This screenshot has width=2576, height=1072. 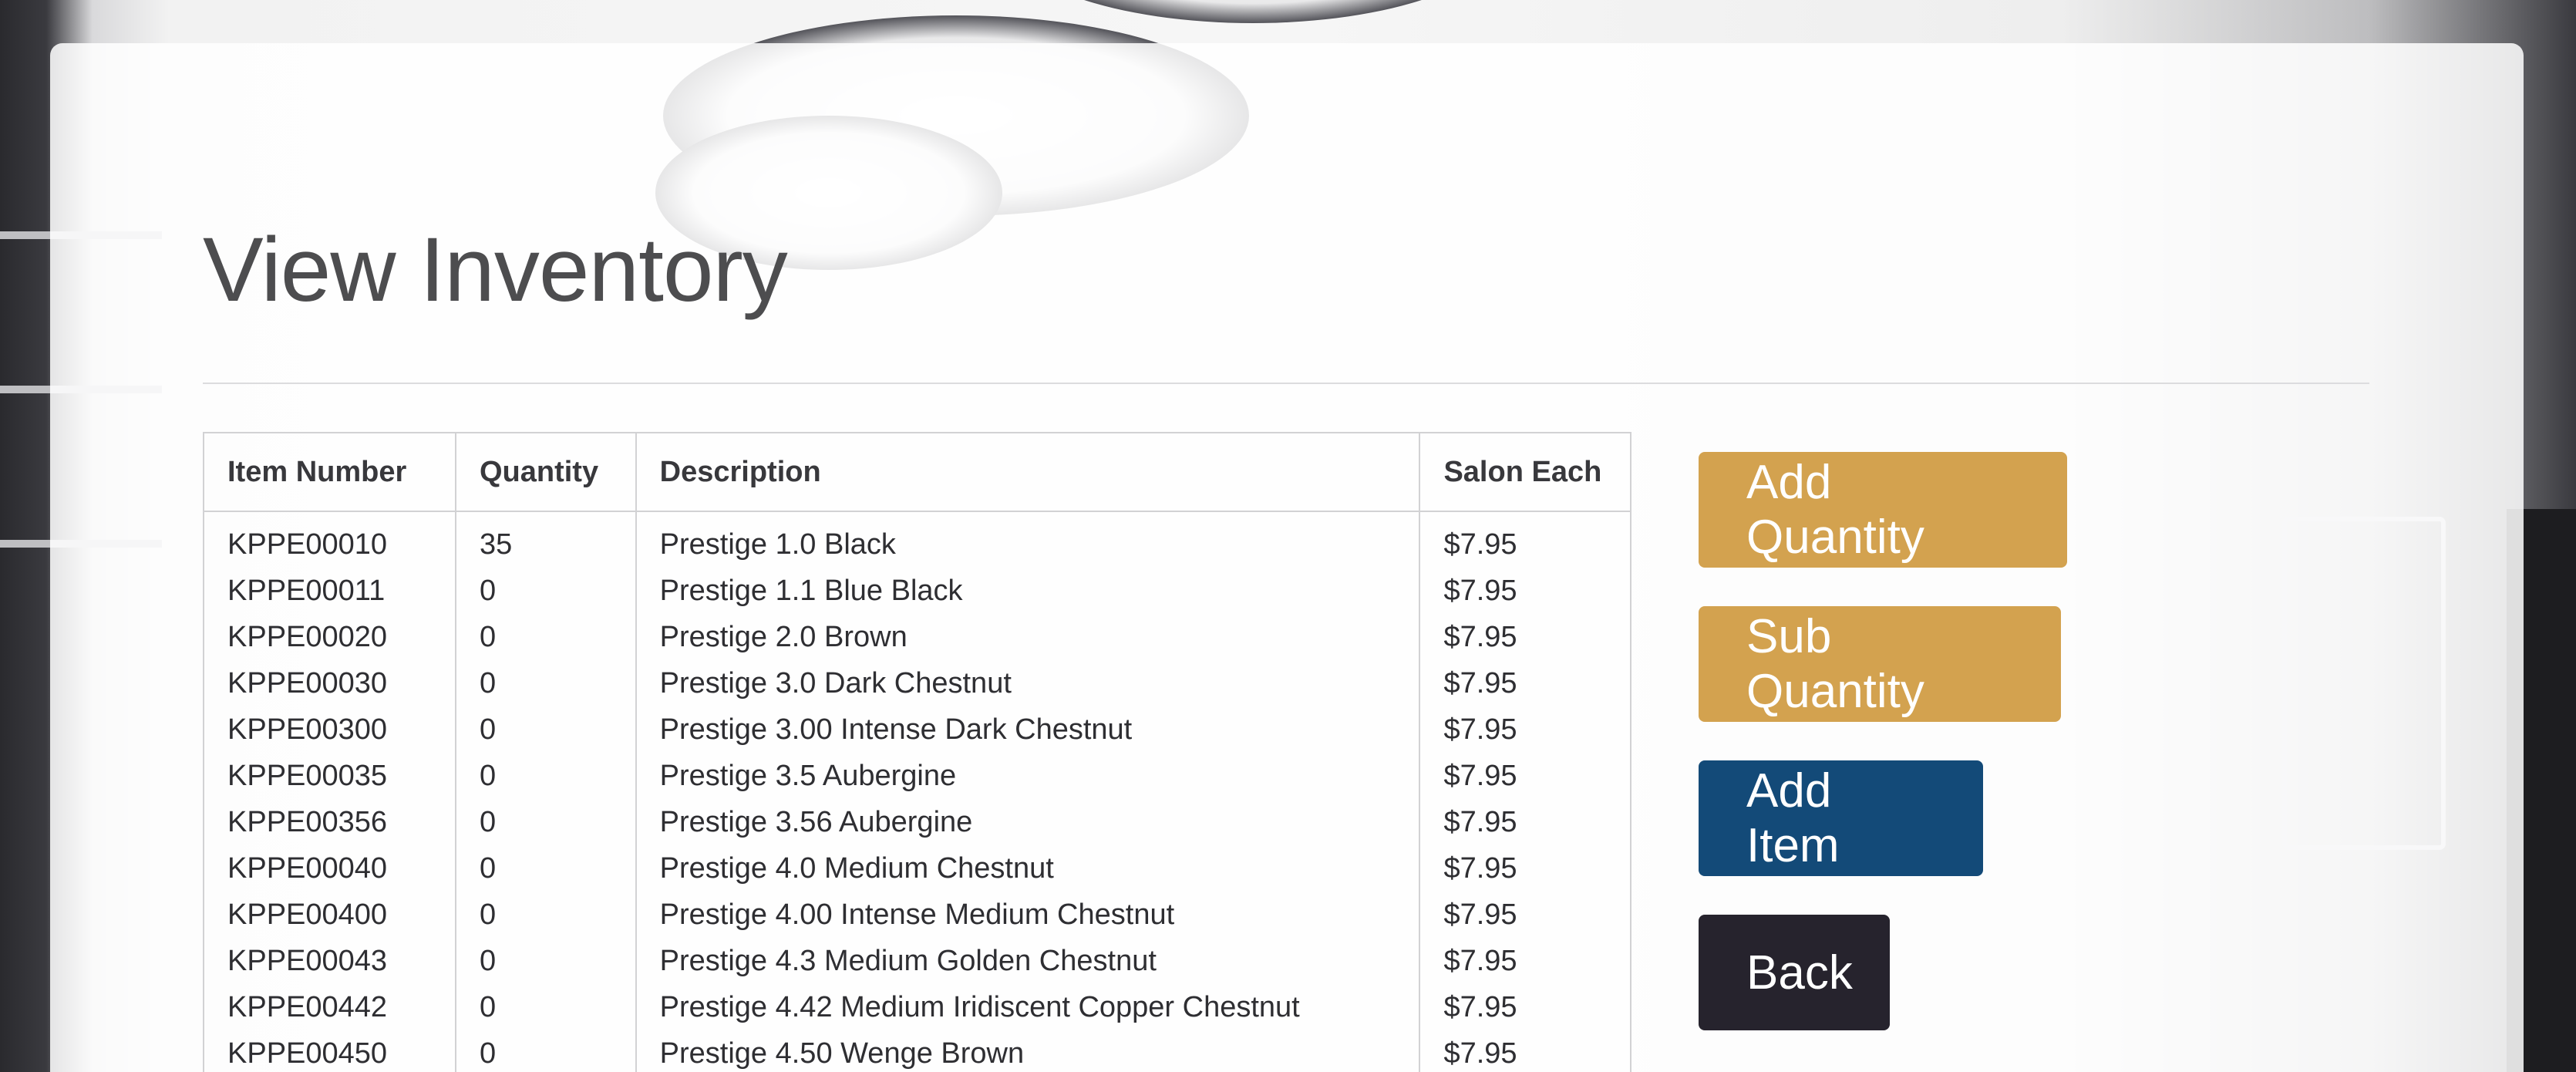 What do you see at coordinates (1028, 683) in the screenshot?
I see `cell-description: Prestige 3.0 Dark Chestnut` at bounding box center [1028, 683].